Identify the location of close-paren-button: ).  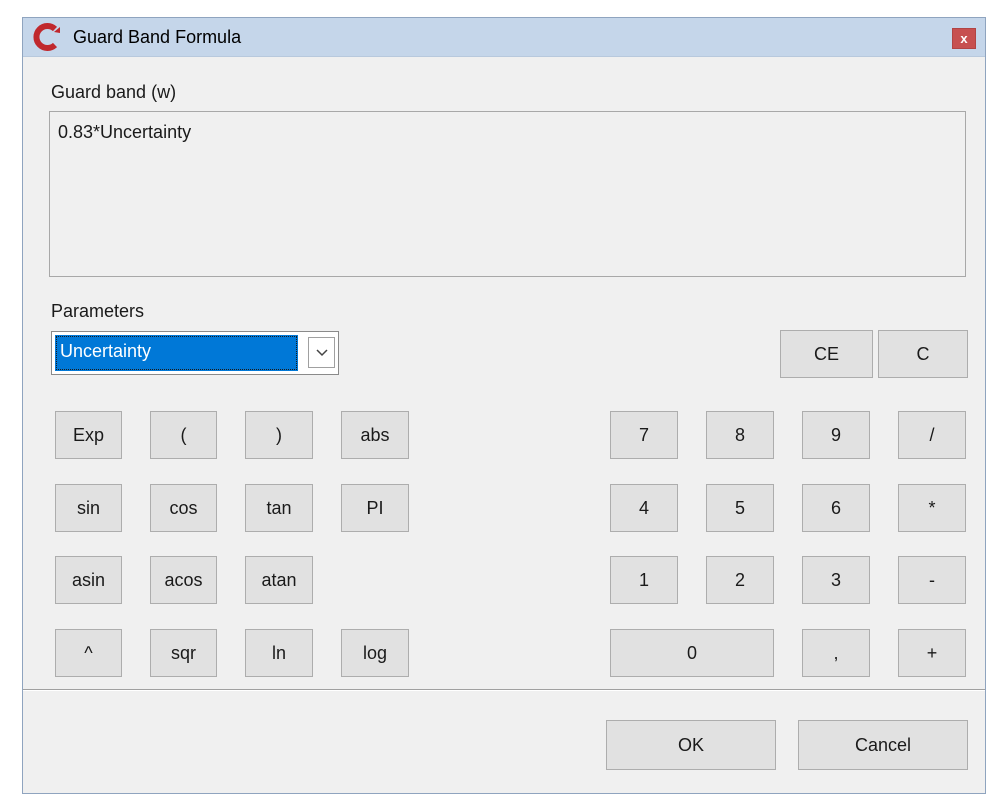
(279, 435).